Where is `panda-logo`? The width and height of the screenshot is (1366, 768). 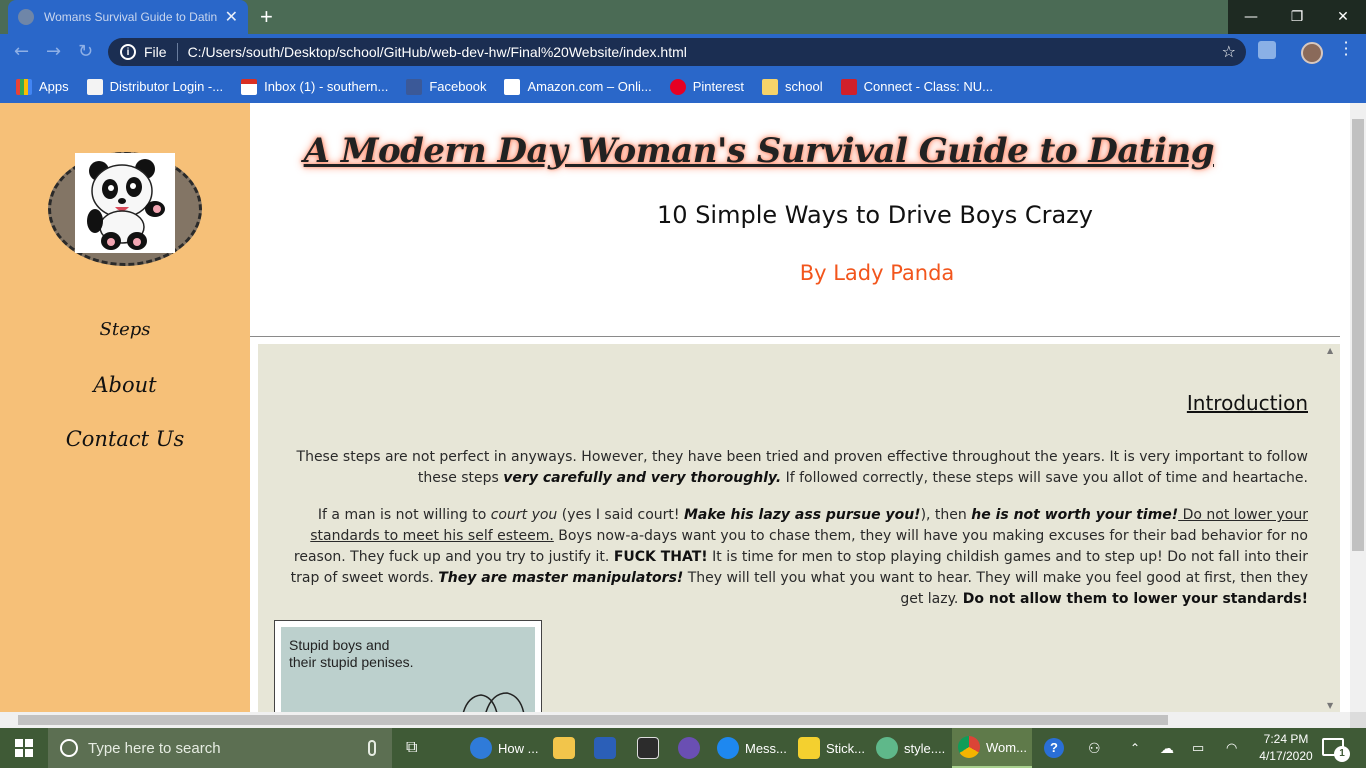 panda-logo is located at coordinates (125, 203).